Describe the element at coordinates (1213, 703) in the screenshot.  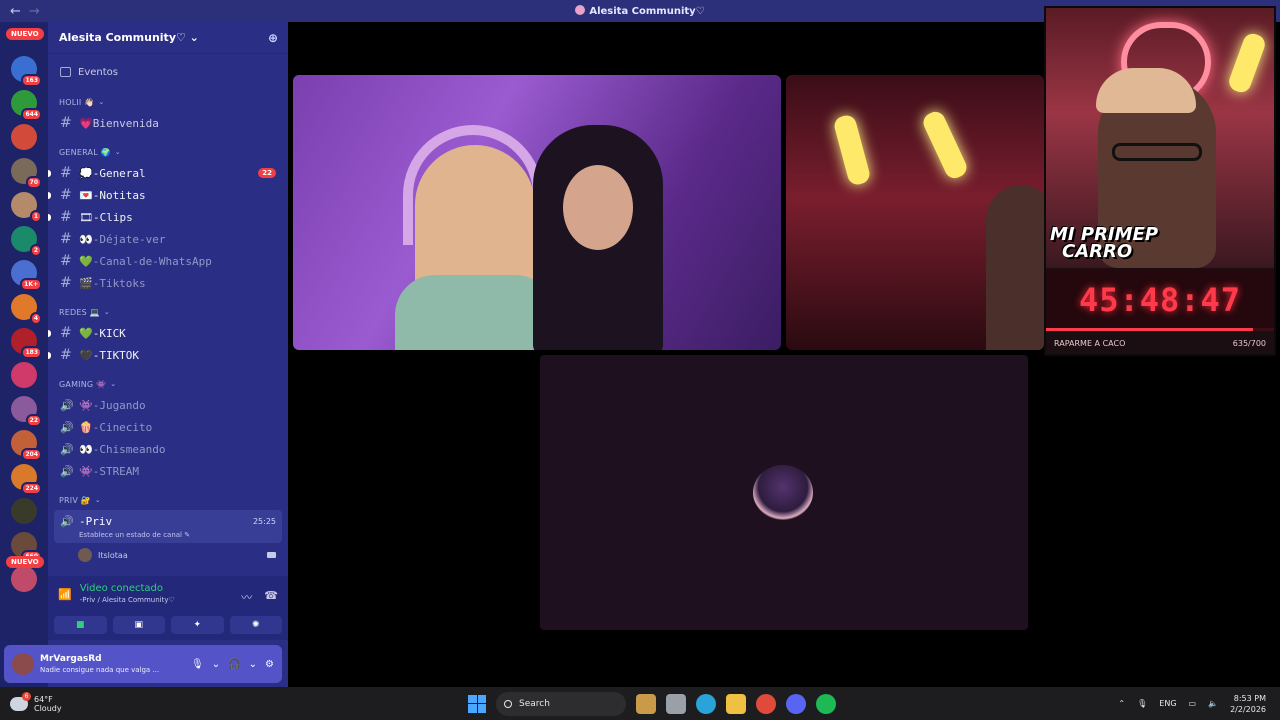
I see `volume-icon: 🔈` at that location.